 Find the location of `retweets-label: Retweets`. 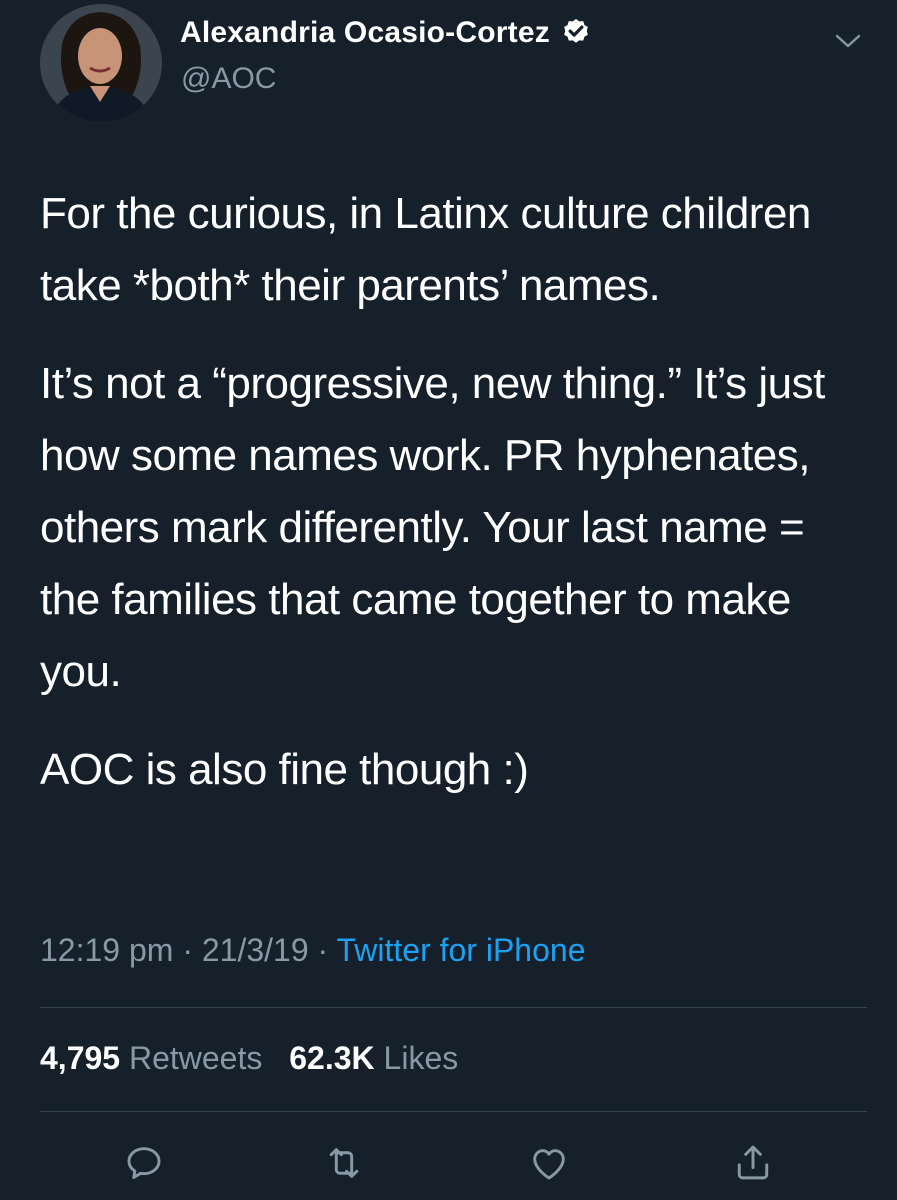

retweets-label: Retweets is located at coordinates (195, 1058).